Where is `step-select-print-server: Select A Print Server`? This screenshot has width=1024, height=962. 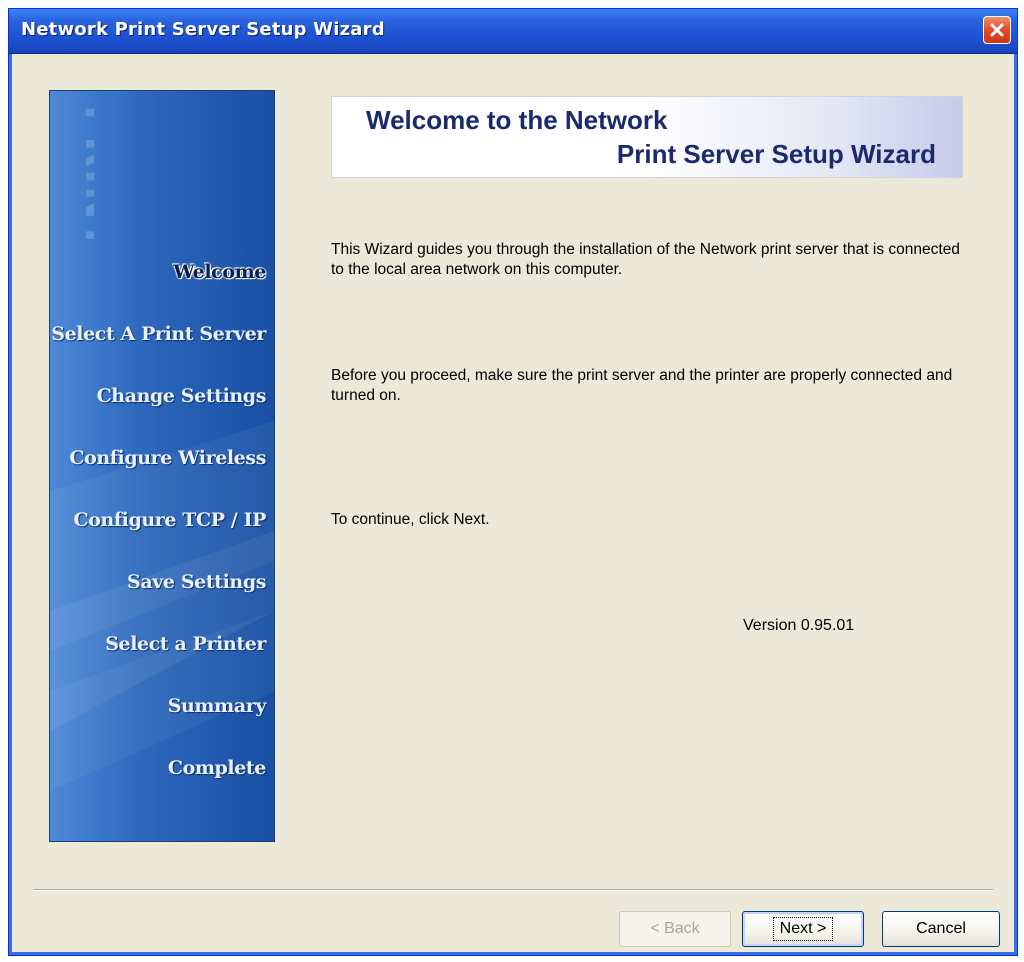 step-select-print-server: Select A Print Server is located at coordinates (158, 334).